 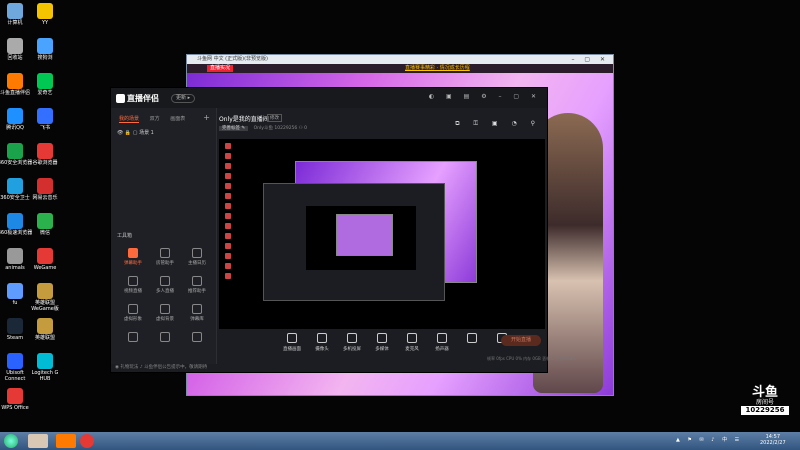 I want to click on desktop-icon-label: 搜狗浏, so click(x=45, y=58).